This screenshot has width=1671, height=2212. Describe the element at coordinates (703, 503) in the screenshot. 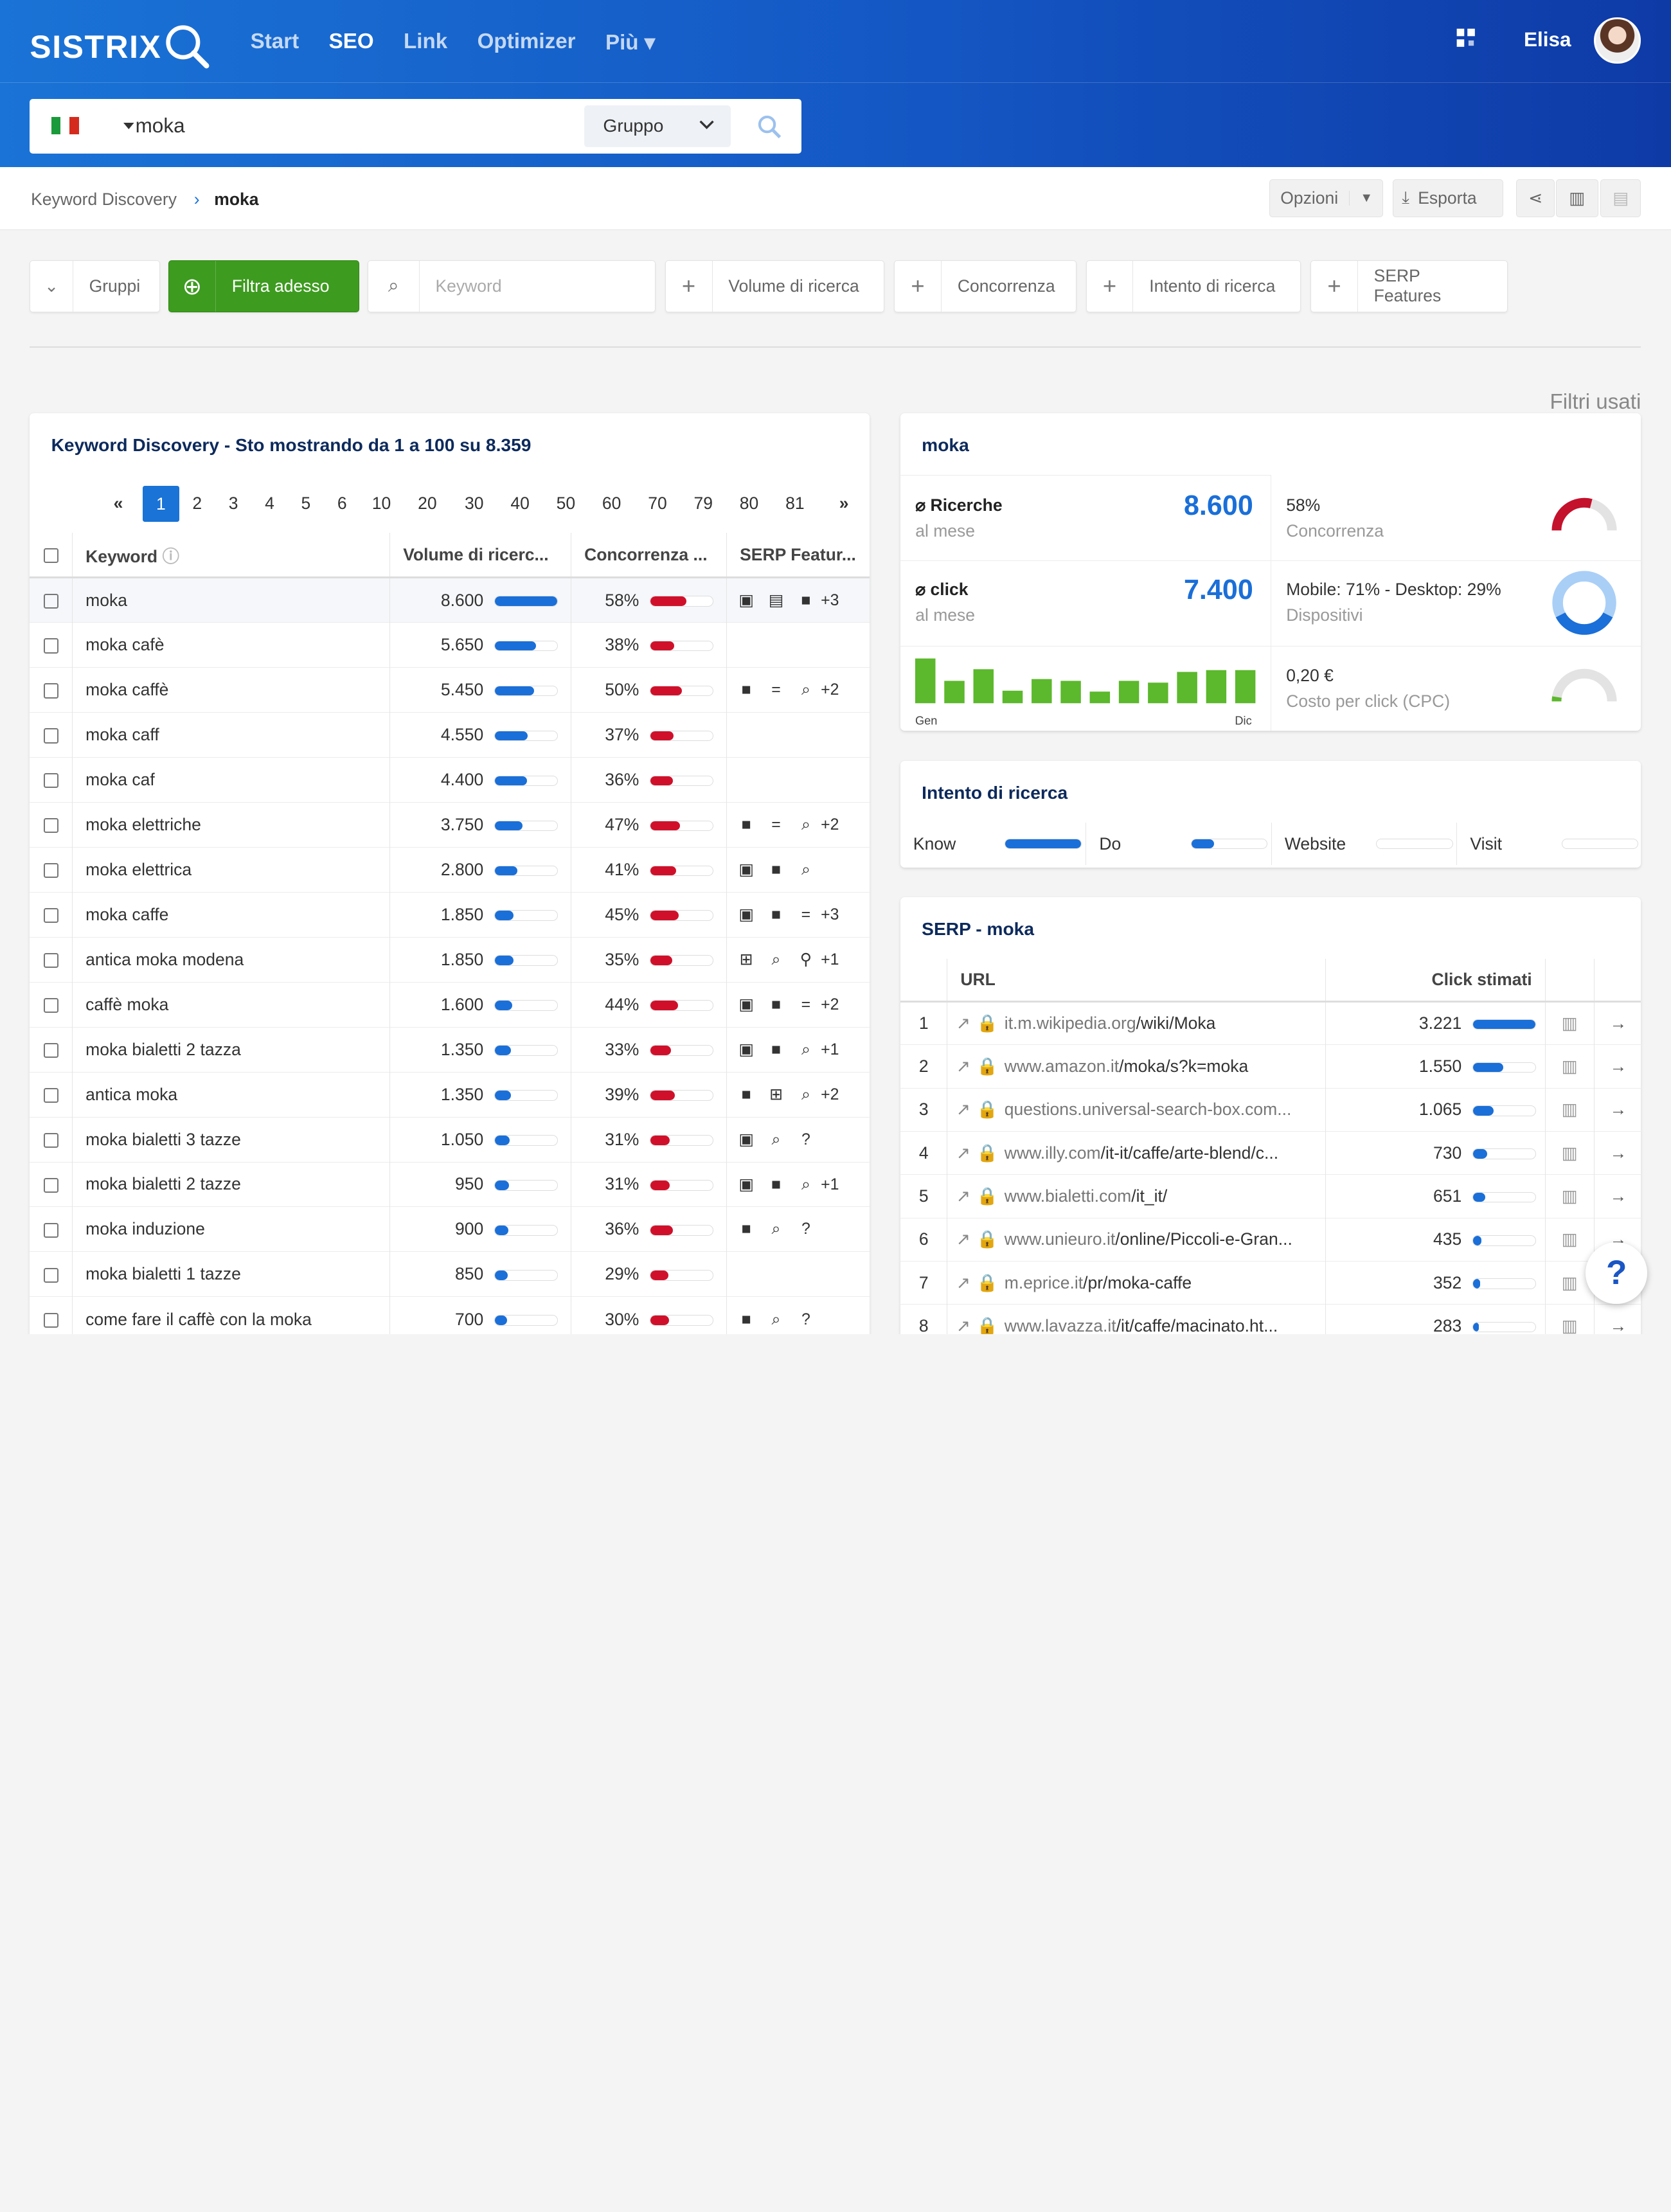

I see `page-link: 79` at that location.